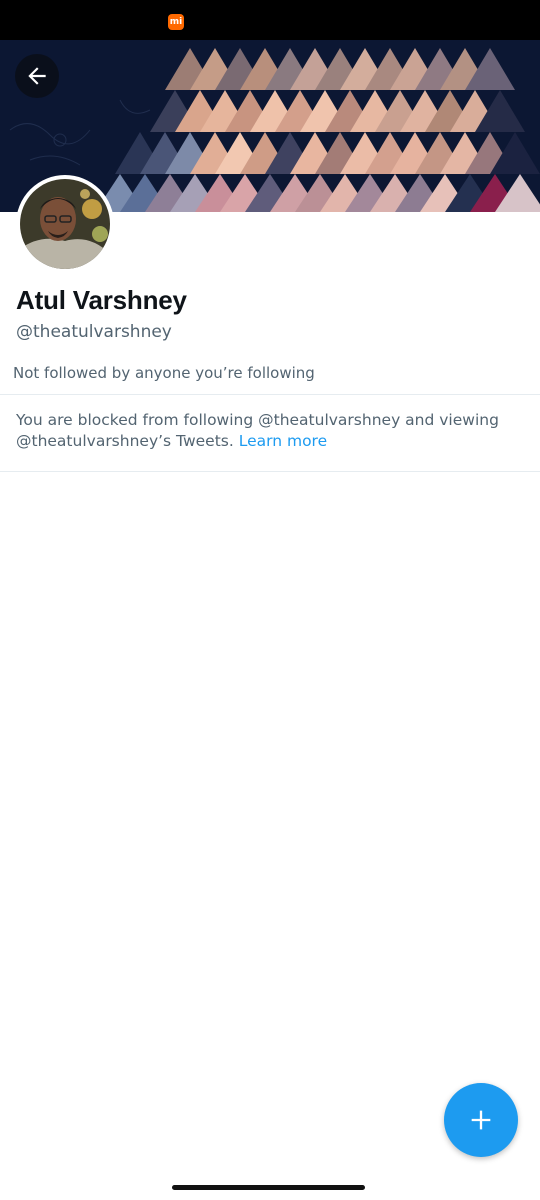  I want to click on status-bar: mi, so click(270, 20).